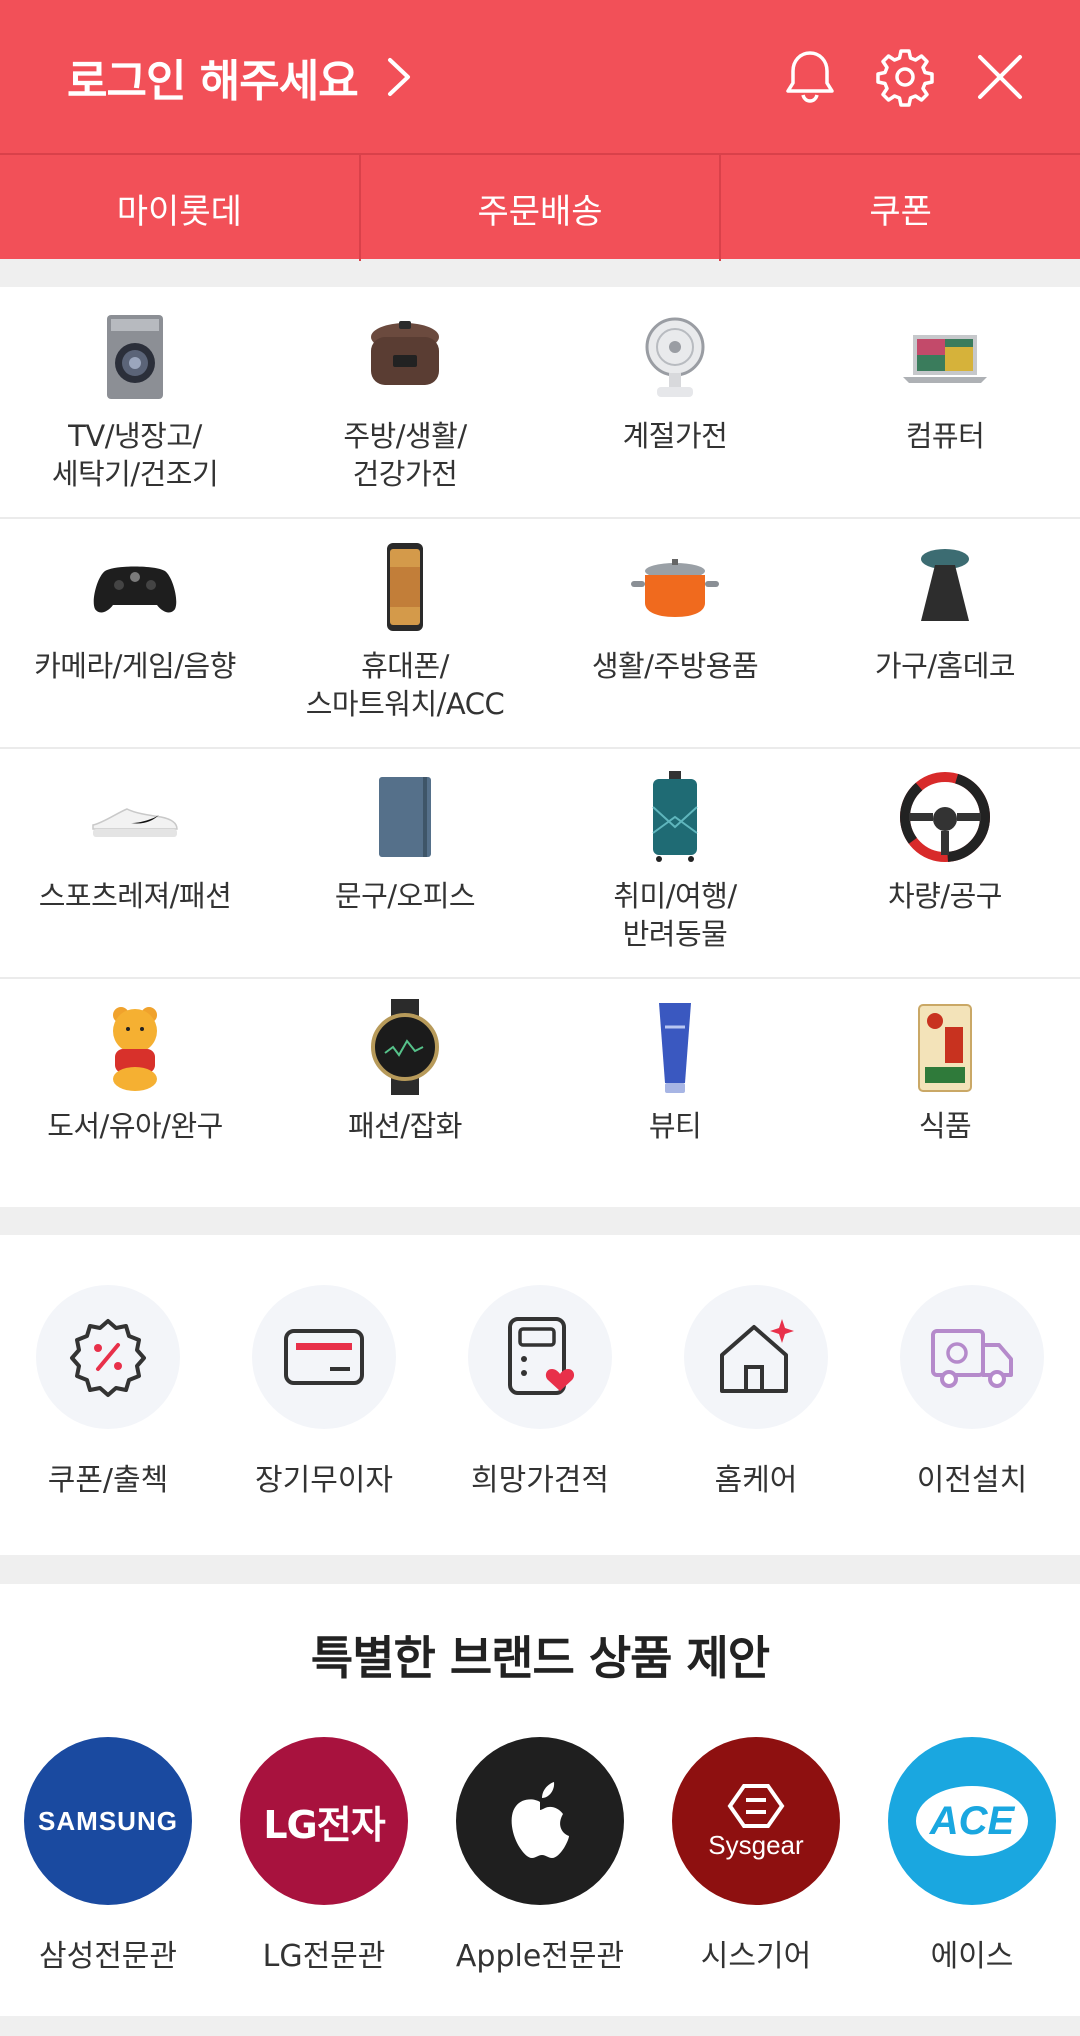 The image size is (1080, 2036). Describe the element at coordinates (945, 402) in the screenshot. I see `category-item: 컴퓨터` at that location.